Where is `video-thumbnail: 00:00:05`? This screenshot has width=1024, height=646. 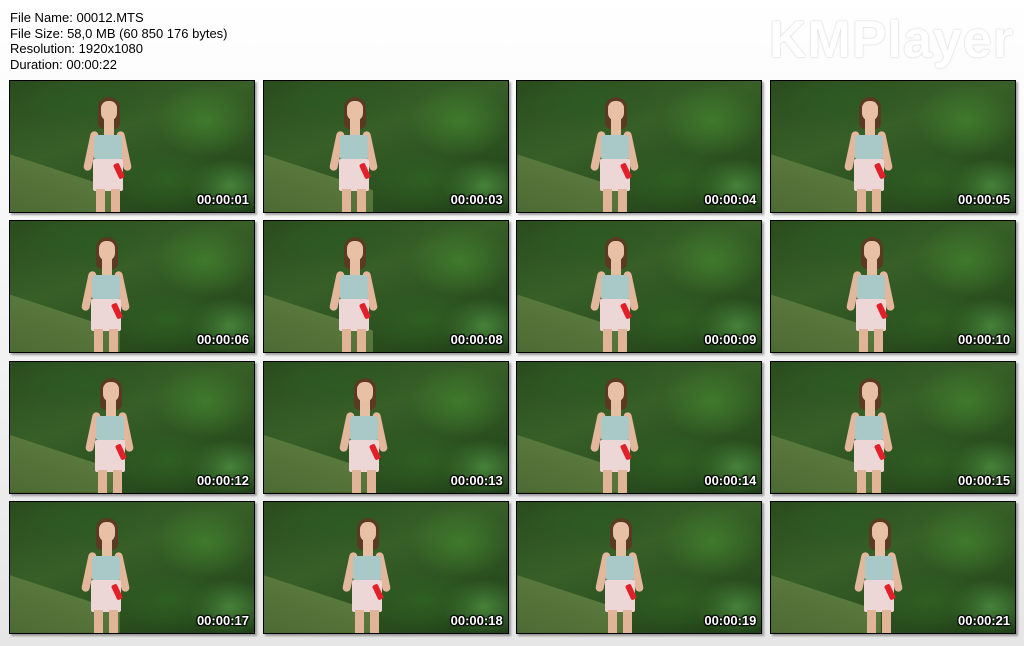 video-thumbnail: 00:00:05 is located at coordinates (893, 146).